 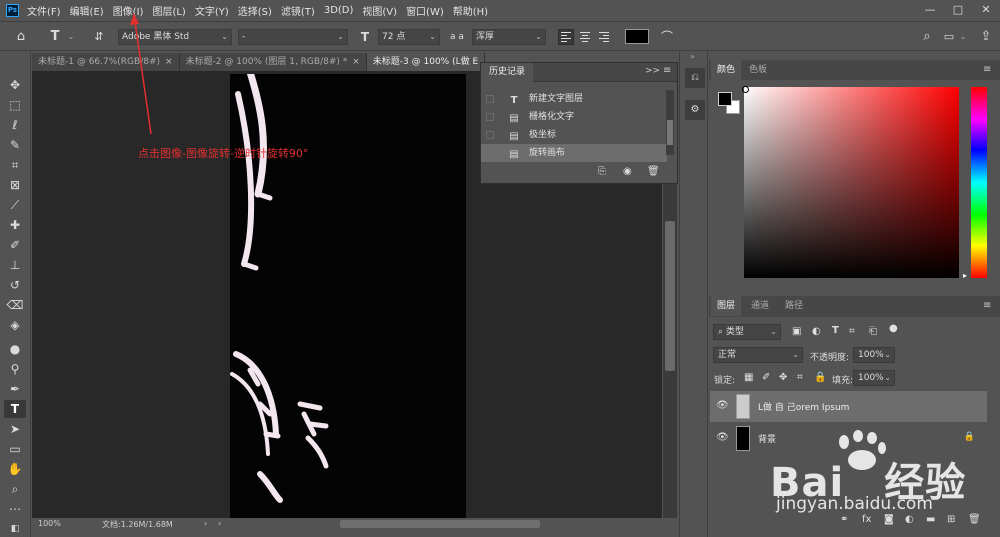 I want to click on healing-brush-icon: ✚, so click(x=15, y=225).